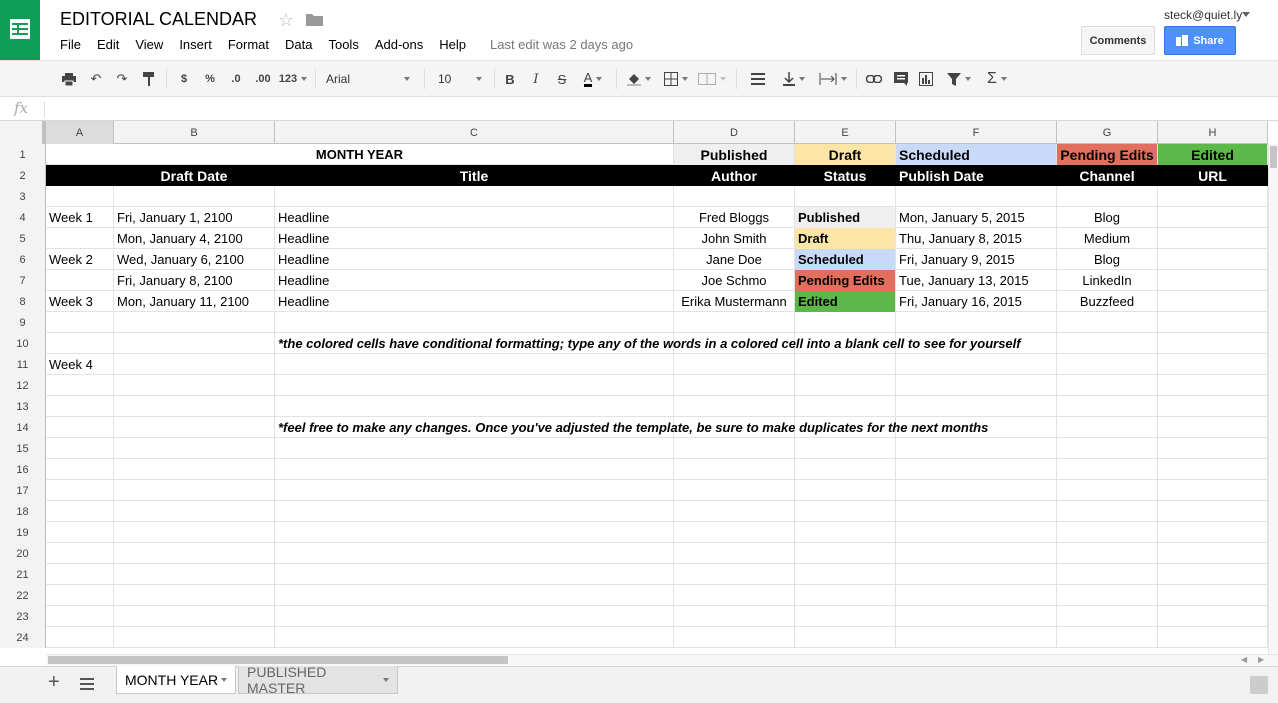 The width and height of the screenshot is (1278, 703). I want to click on insert-link-icon, so click(874, 79).